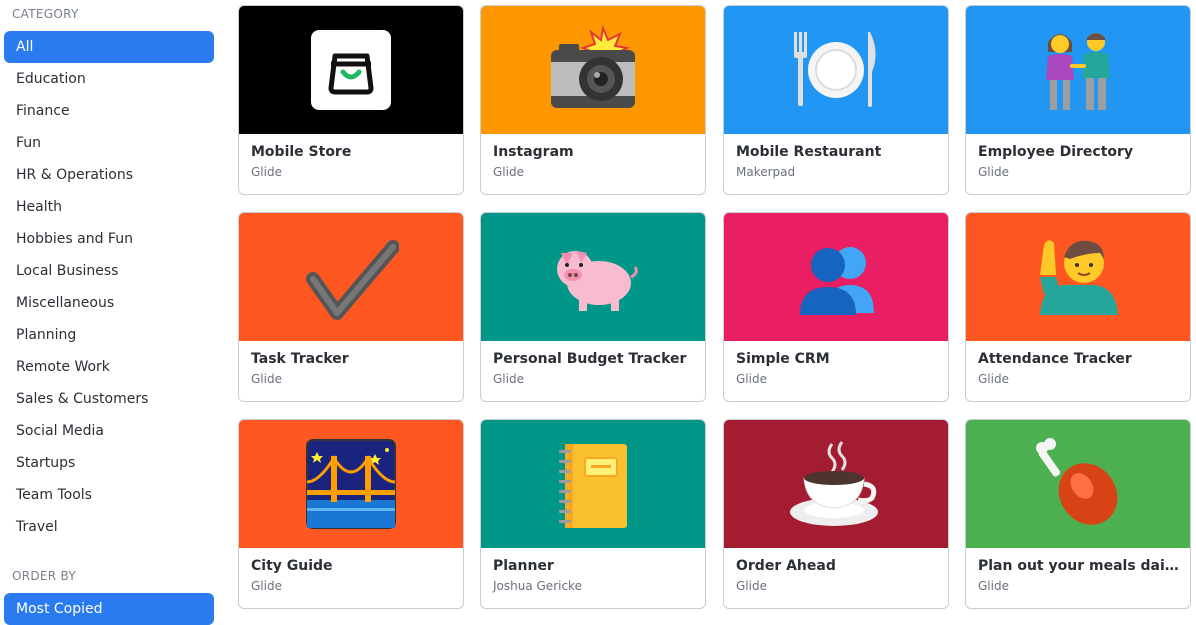 The height and width of the screenshot is (625, 1196). What do you see at coordinates (301, 152) in the screenshot?
I see `card-title: Mobile Store` at bounding box center [301, 152].